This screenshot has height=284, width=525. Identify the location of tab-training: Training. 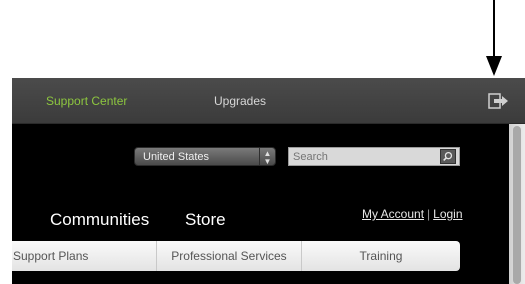
(381, 256).